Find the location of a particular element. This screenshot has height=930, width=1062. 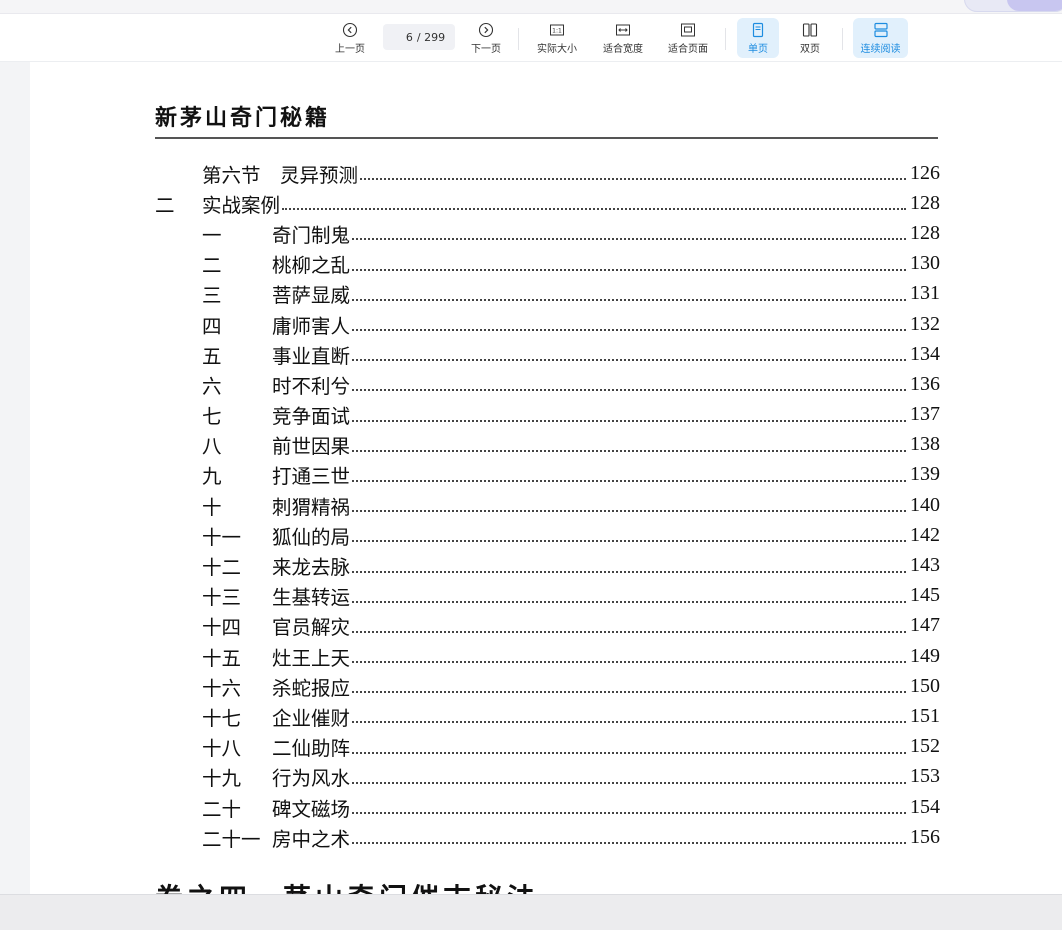

toc-entry: 二十一 房中之术 156 is located at coordinates (547, 837).